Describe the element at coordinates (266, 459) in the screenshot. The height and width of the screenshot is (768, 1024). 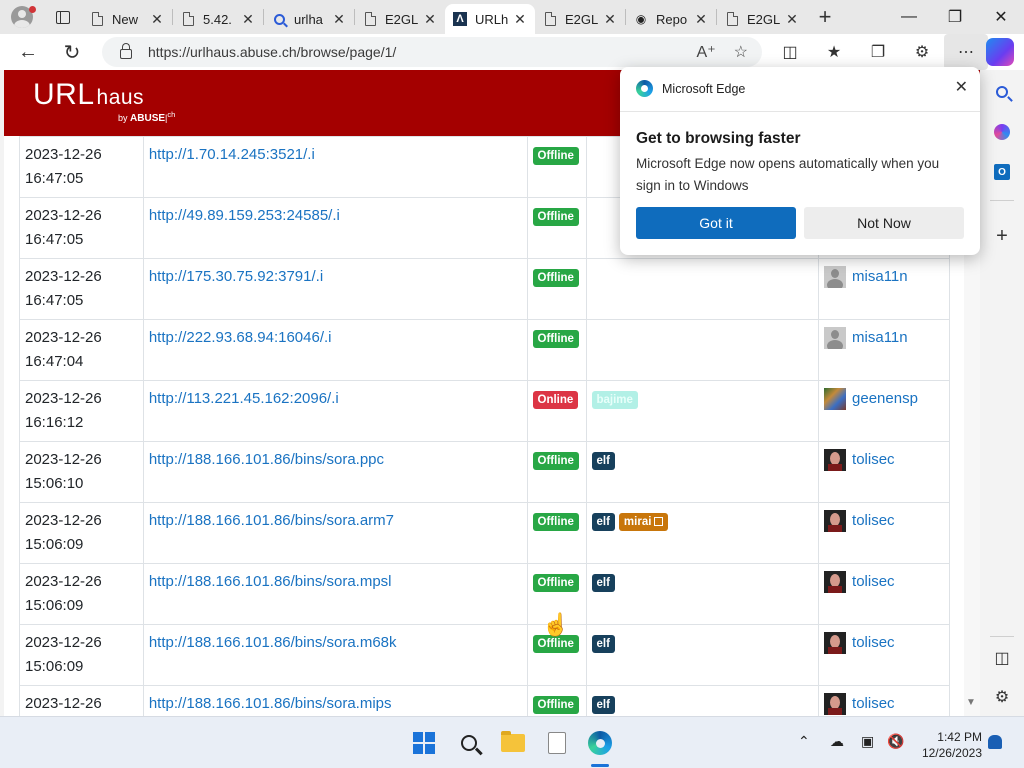
I see `malware-url-link: http://188.166.101.86/bins/sora.ppc` at that location.